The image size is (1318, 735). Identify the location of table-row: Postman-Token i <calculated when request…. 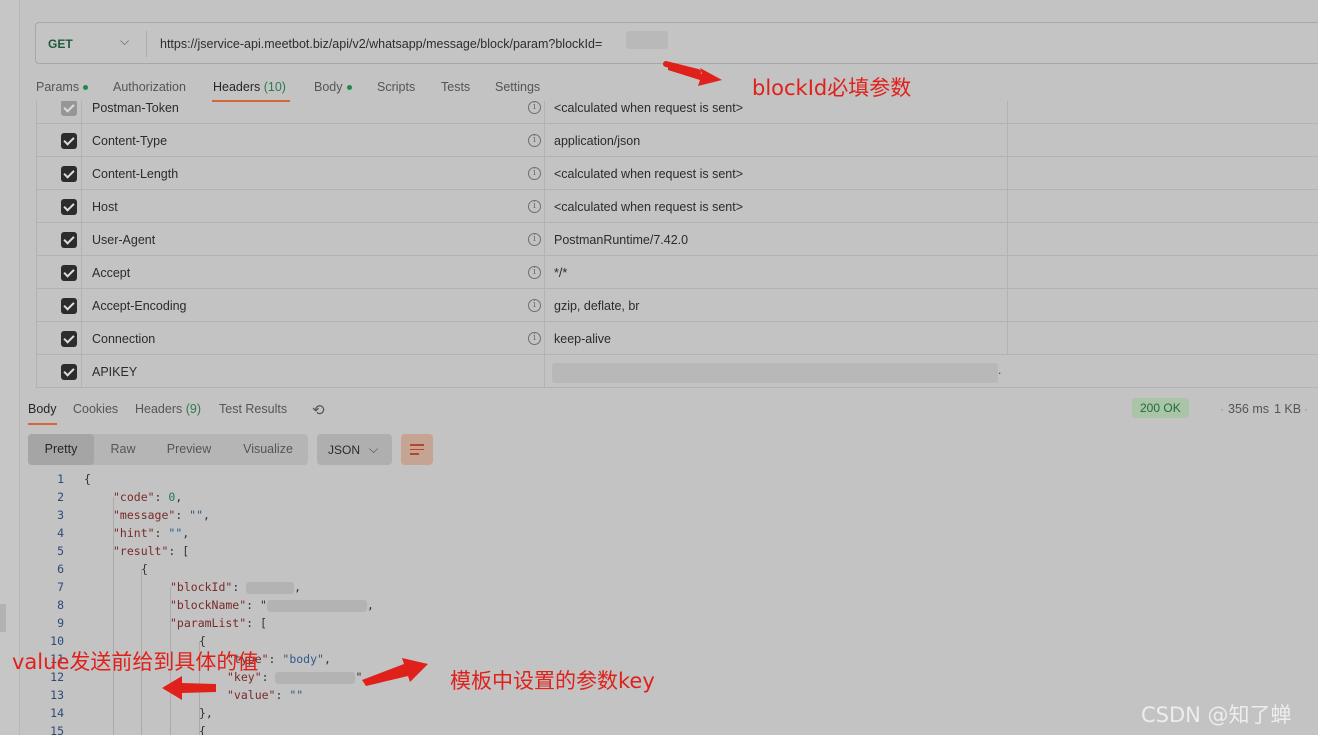
(677, 112).